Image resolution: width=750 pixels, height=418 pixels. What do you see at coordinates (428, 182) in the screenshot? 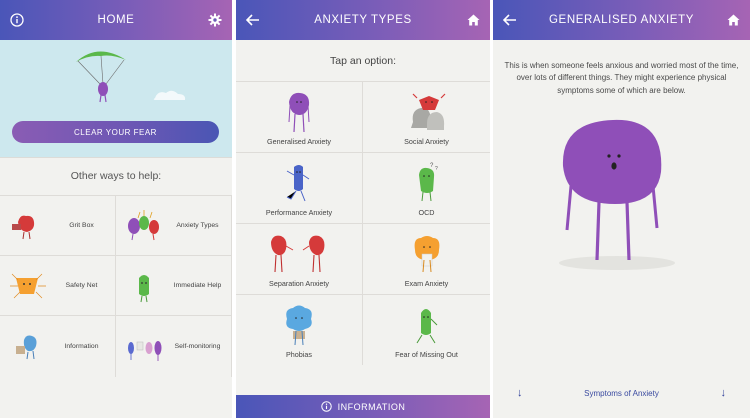
I see `green-confused-character: ? ?` at bounding box center [428, 182].